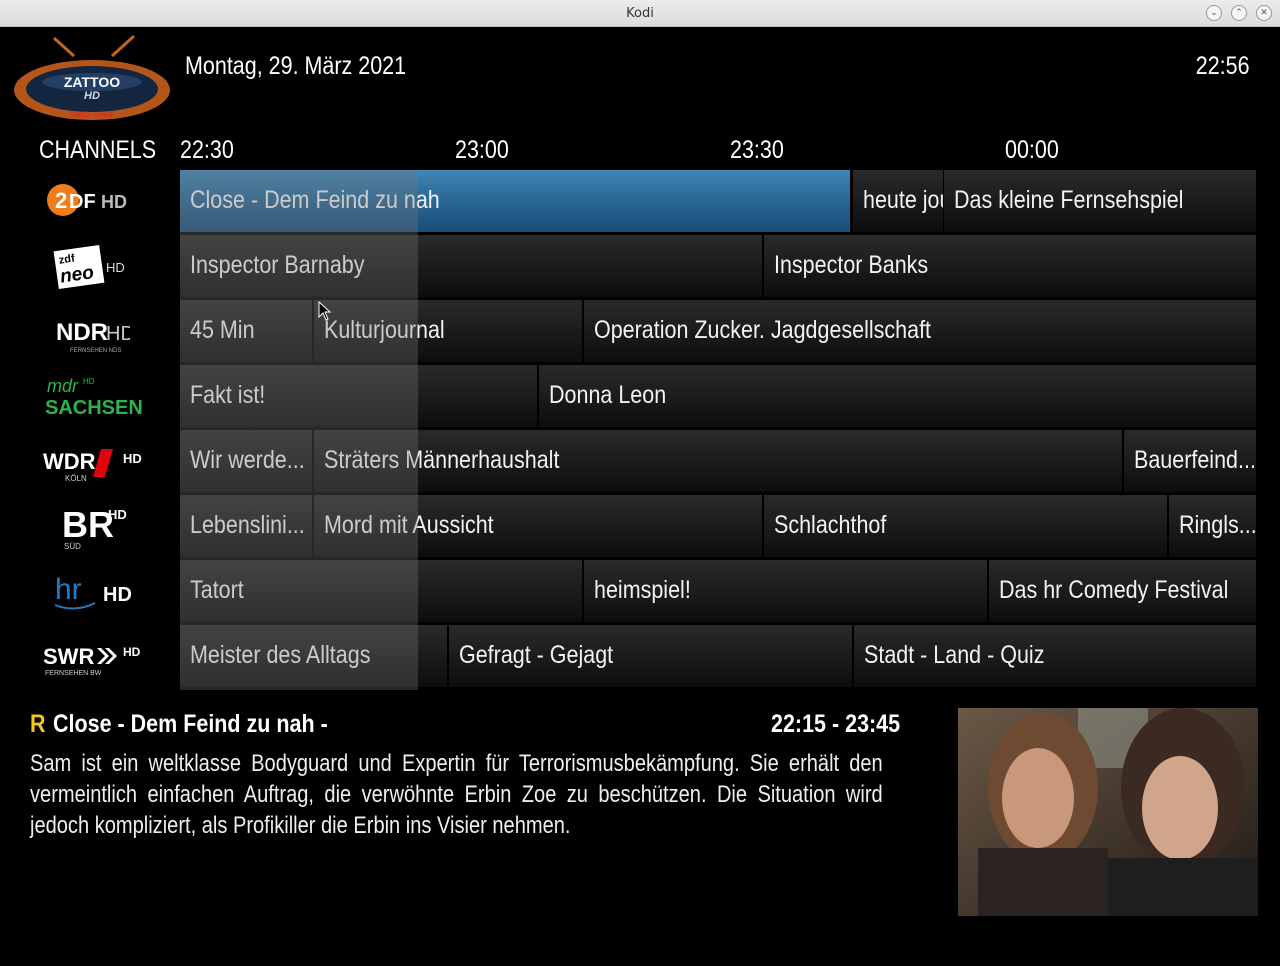 This screenshot has height=966, width=1280. I want to click on channel-logo-swr: SWR HD FERNSEHEN BW, so click(90, 656).